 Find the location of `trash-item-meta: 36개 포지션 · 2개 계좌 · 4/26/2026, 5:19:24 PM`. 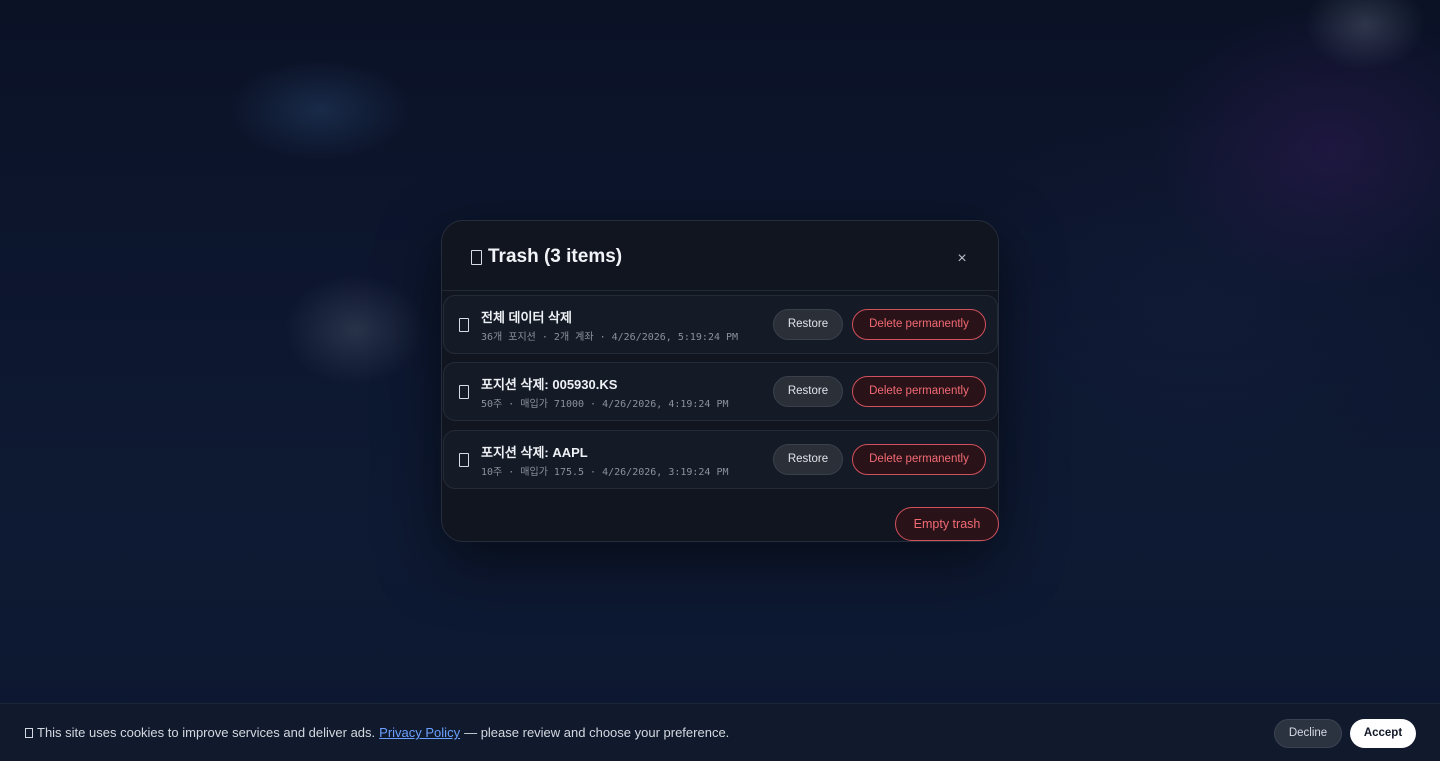

trash-item-meta: 36개 포지션 · 2개 계좌 · 4/26/2026, 5:19:24 PM is located at coordinates (610, 337).